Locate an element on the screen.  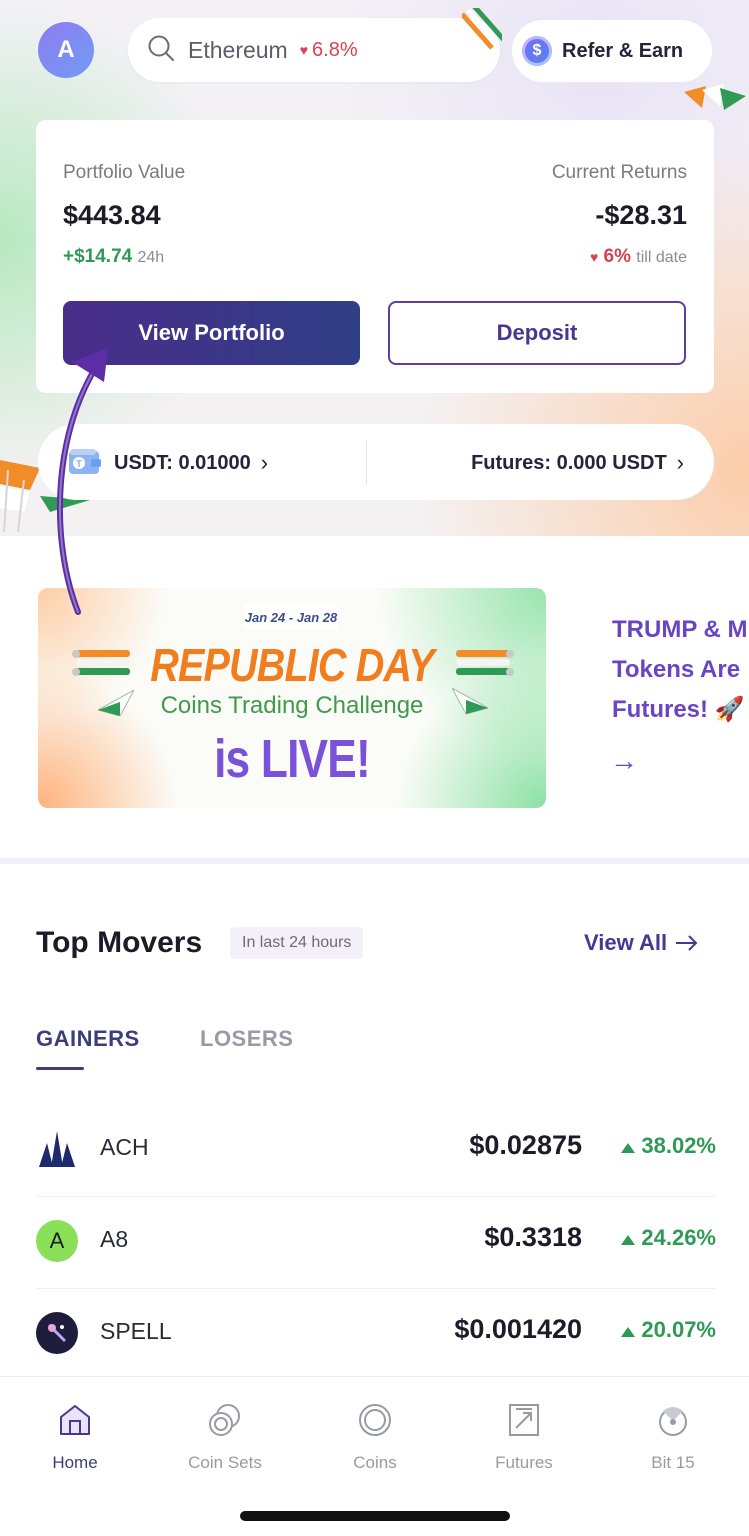
tab-gainers: GAINERS is located at coordinates (88, 1039).